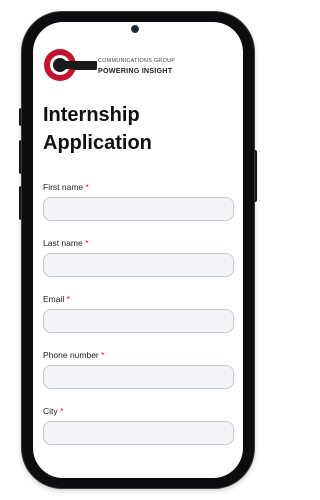 This screenshot has width=320, height=500. I want to click on phone-number-input, so click(138, 377).